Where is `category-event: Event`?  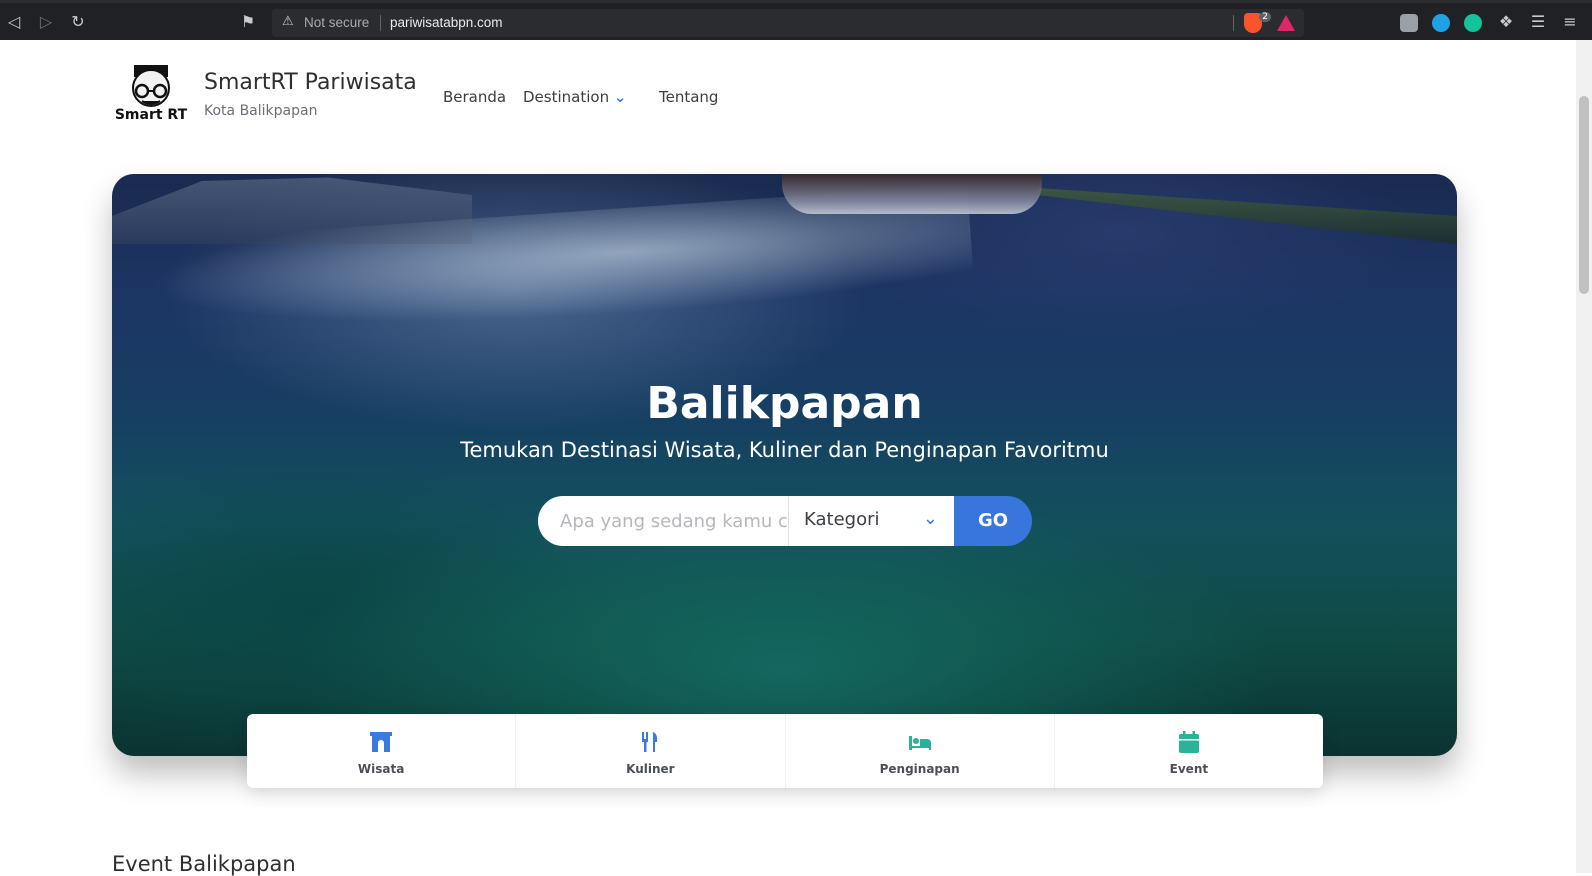
category-event: Event is located at coordinates (1189, 751).